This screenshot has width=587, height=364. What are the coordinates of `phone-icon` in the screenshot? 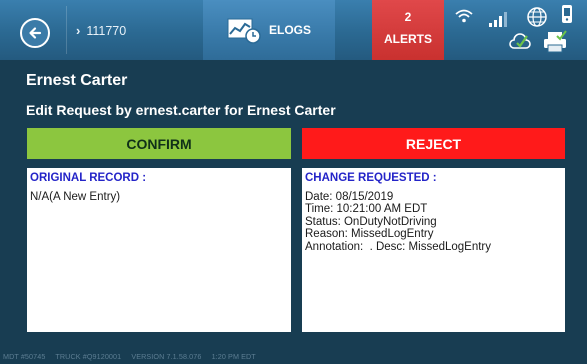 It's located at (567, 14).